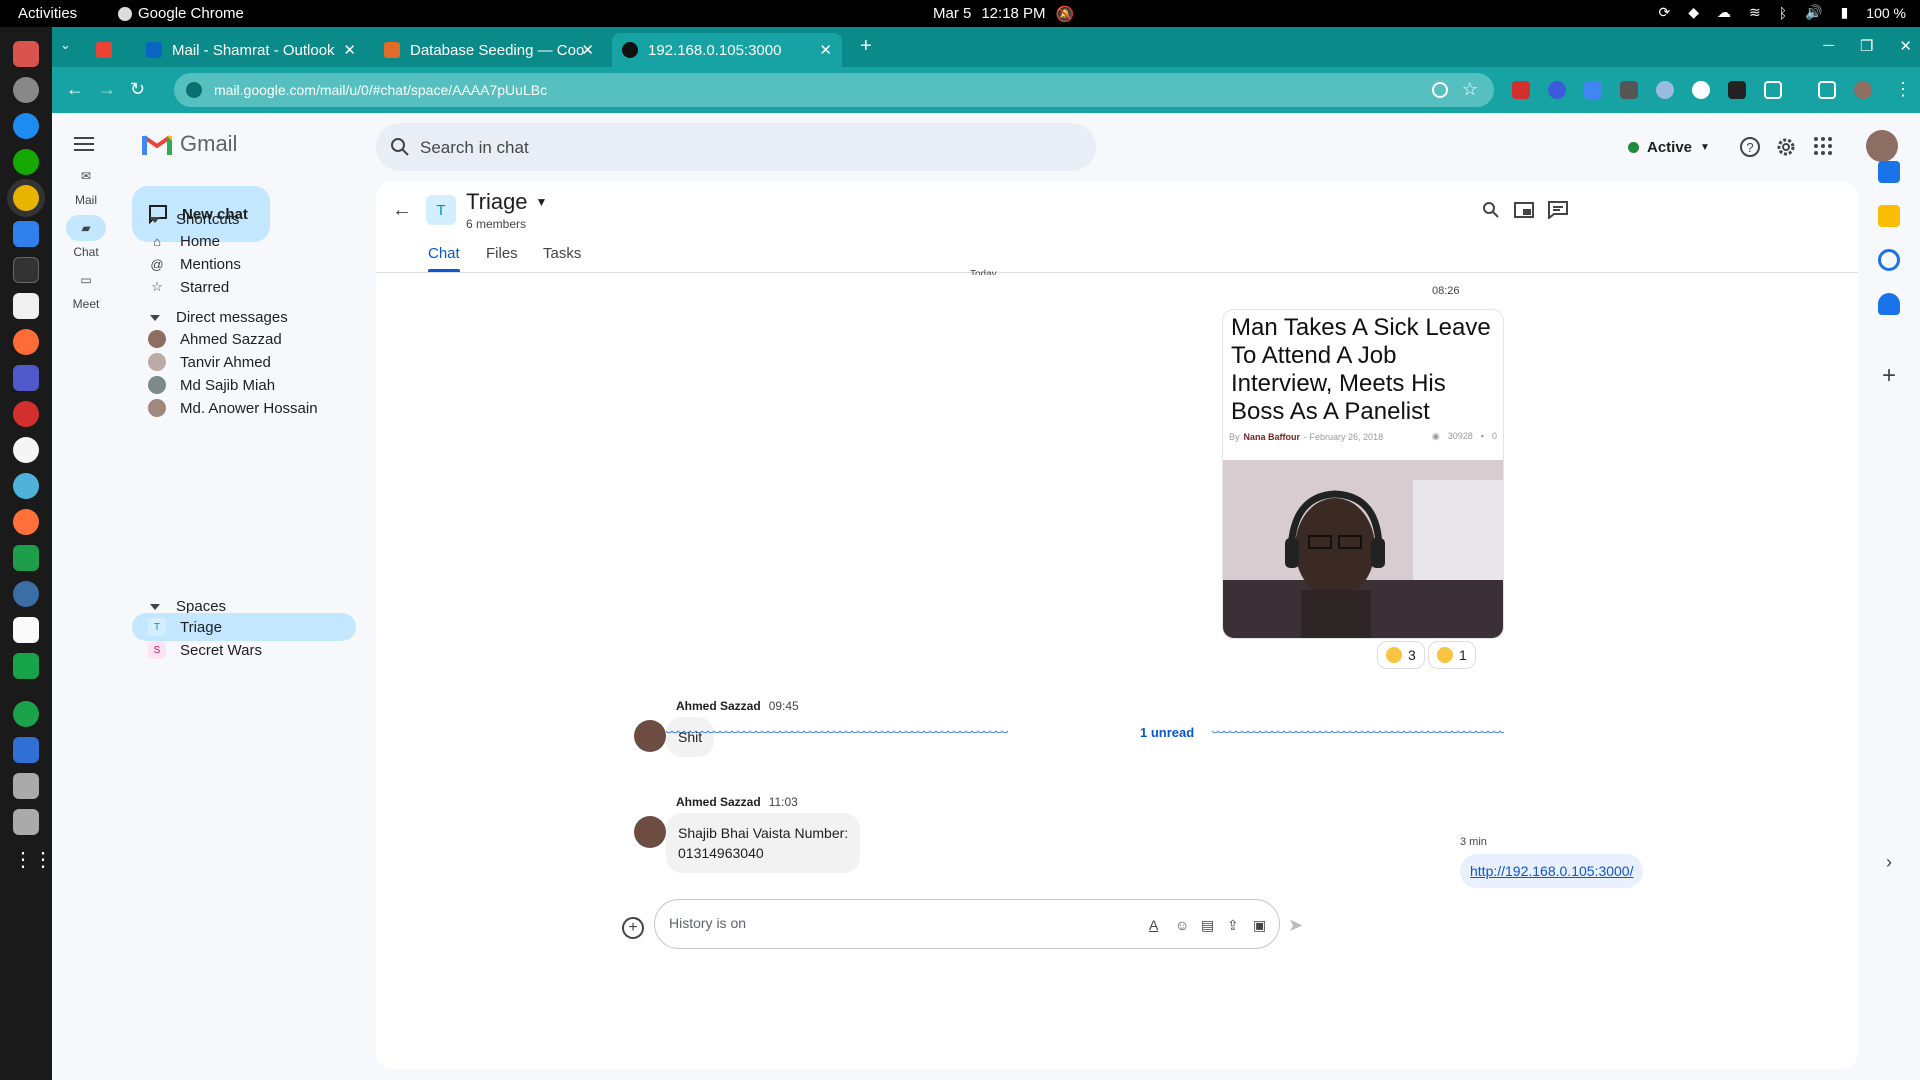 The height and width of the screenshot is (1080, 1920). I want to click on format-text-icon: A, so click(1157, 925).